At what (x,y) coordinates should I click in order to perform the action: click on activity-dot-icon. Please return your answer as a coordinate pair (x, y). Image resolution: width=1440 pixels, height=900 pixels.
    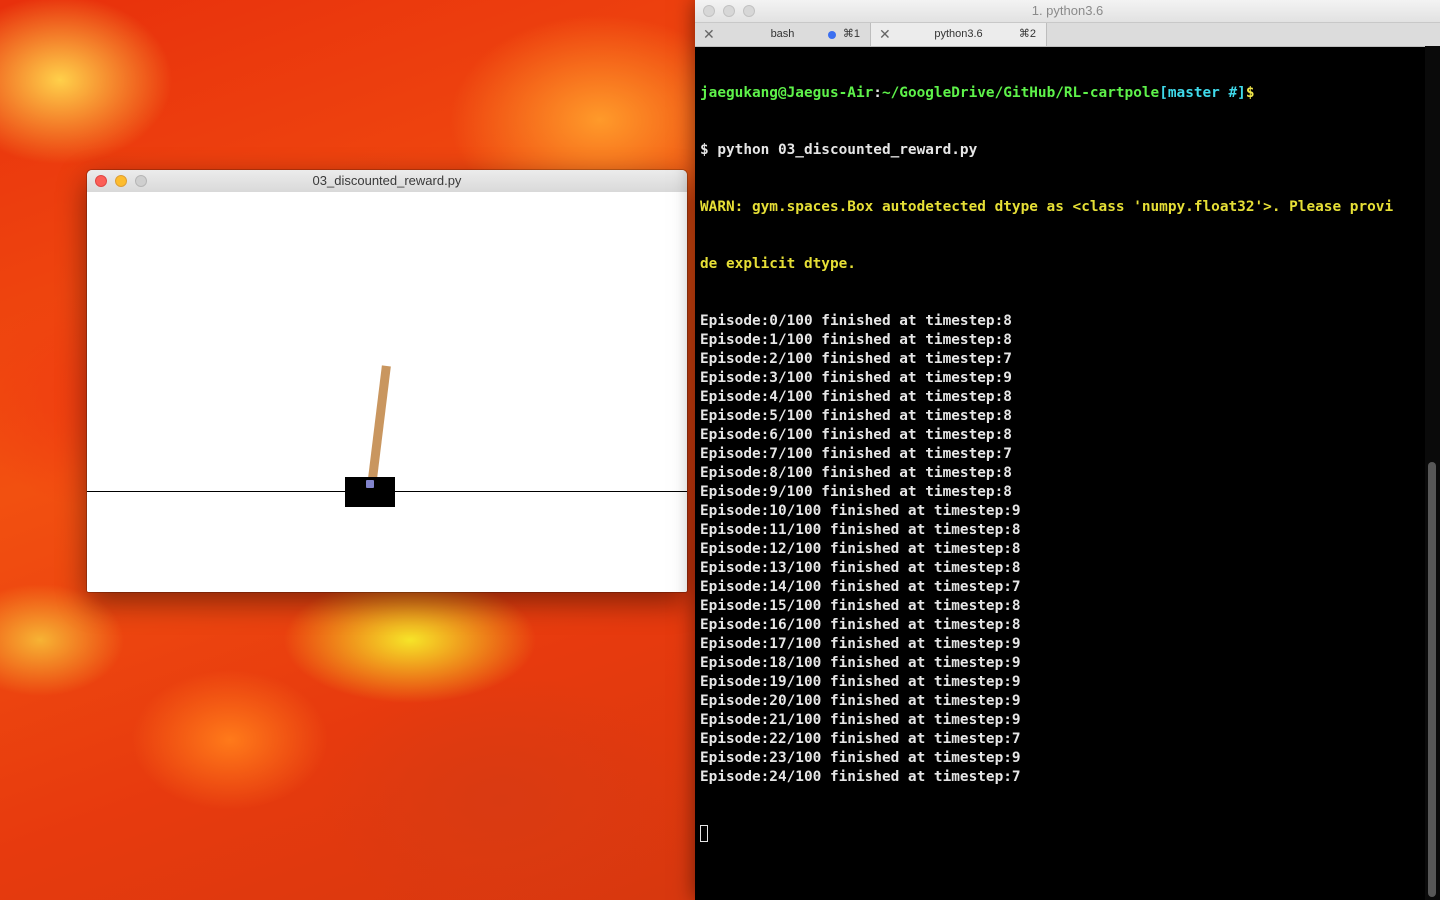
    Looking at the image, I should click on (832, 35).